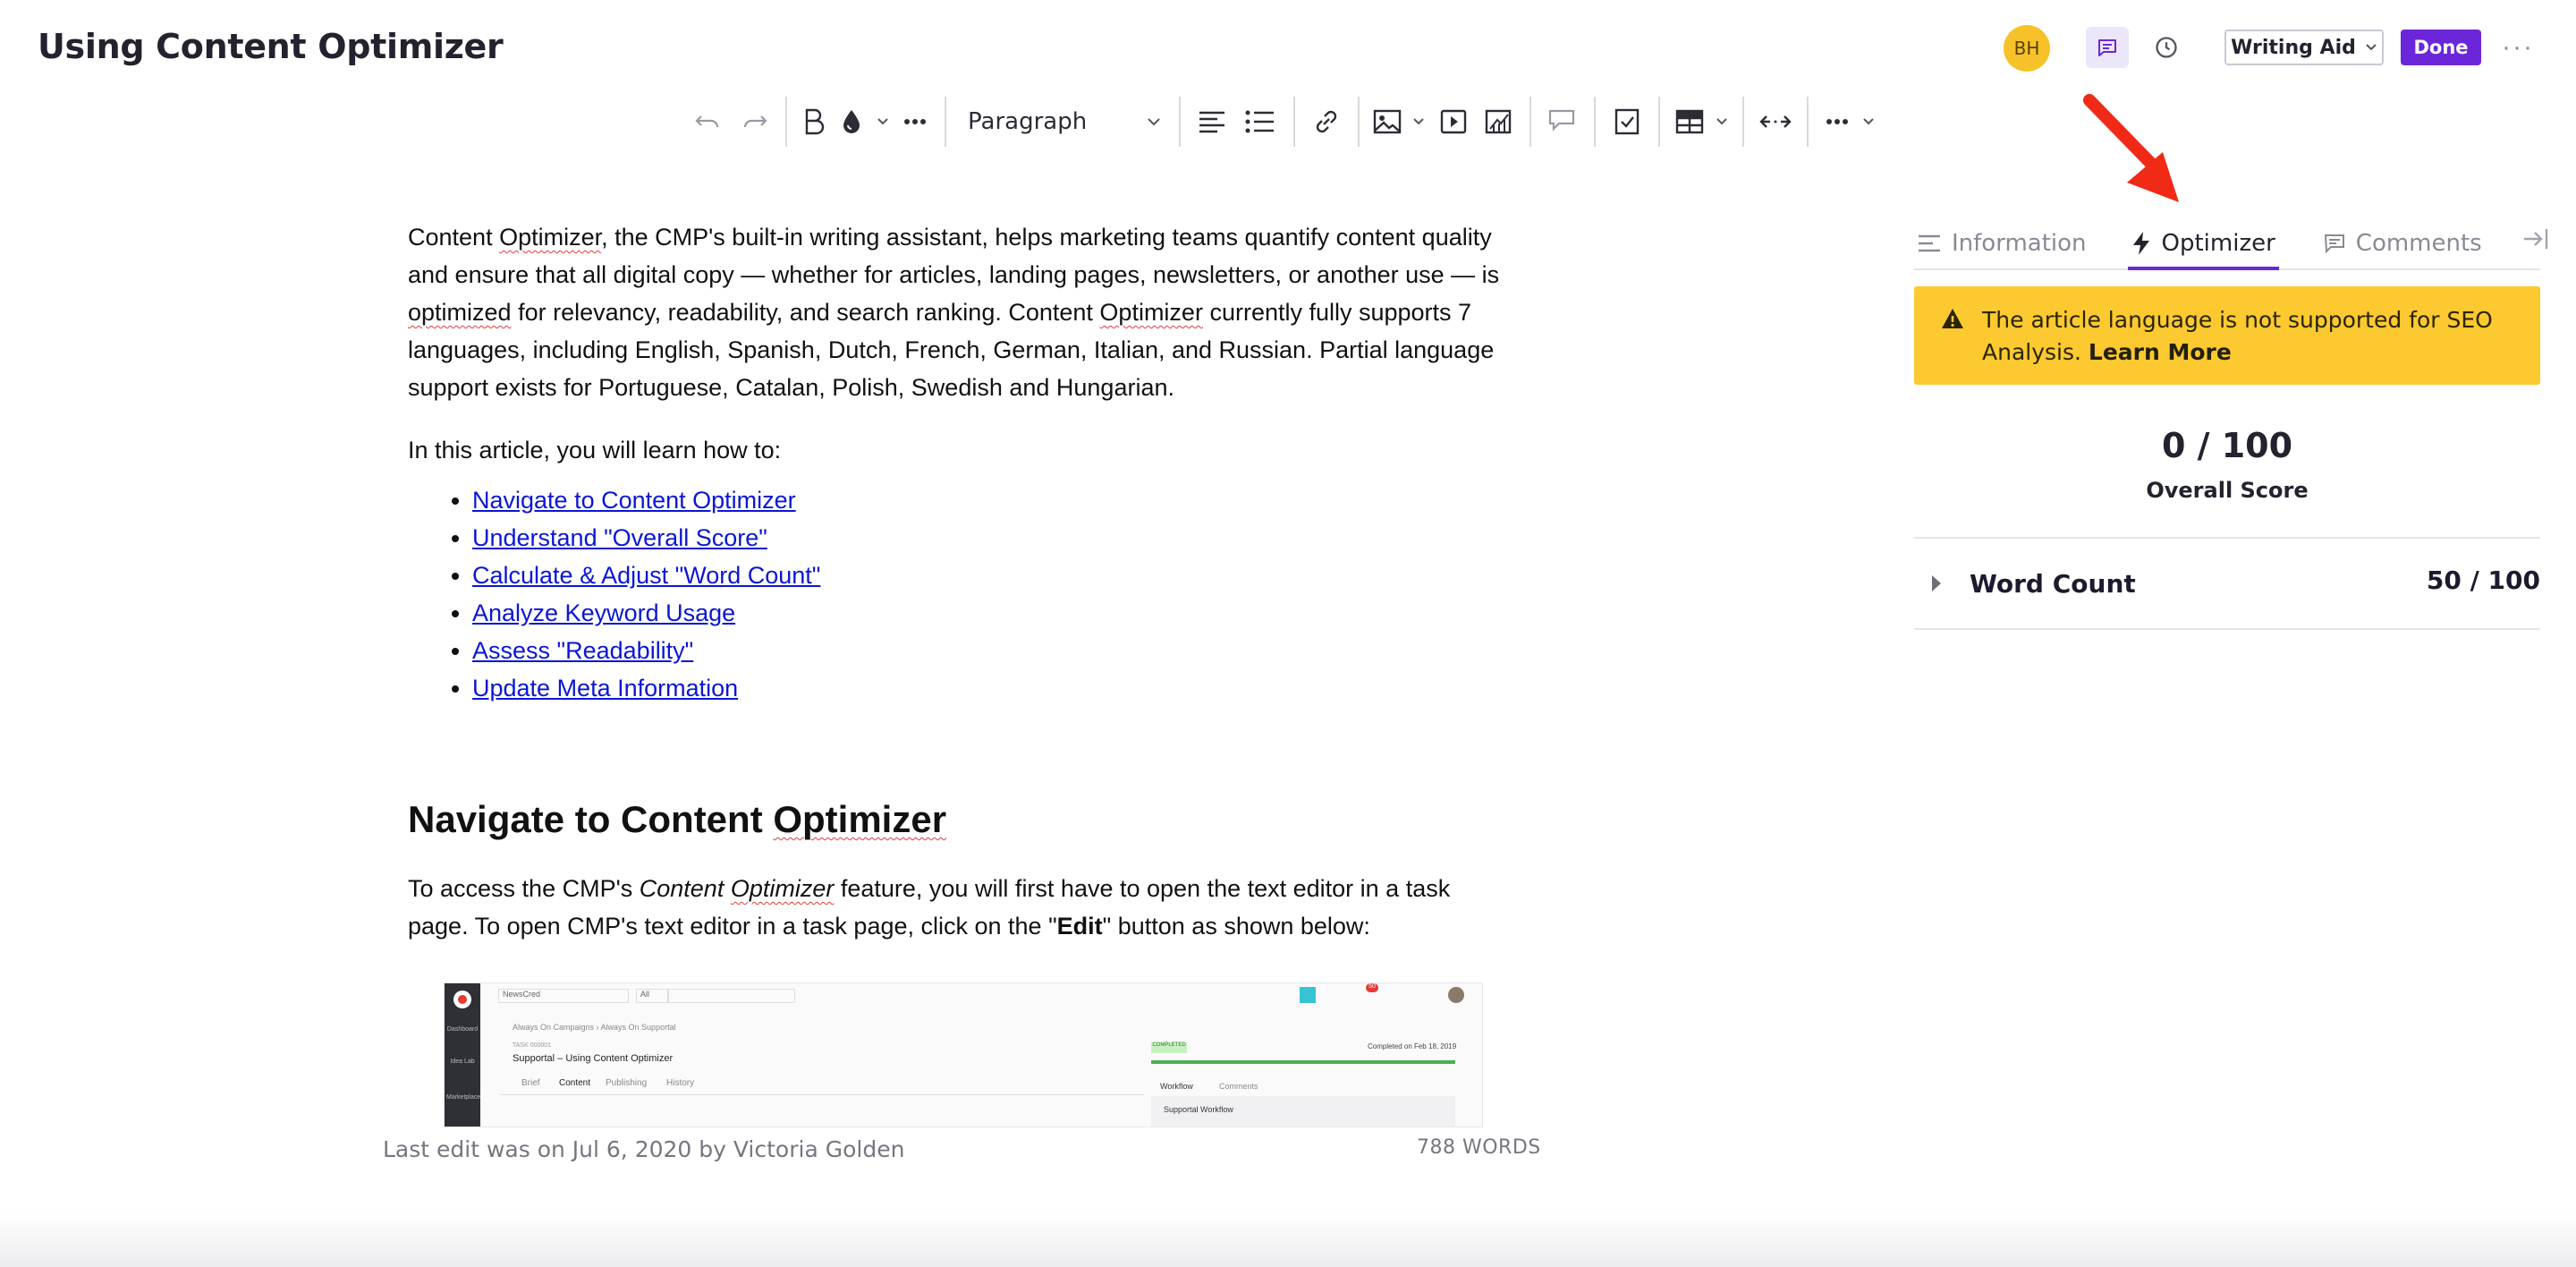  Describe the element at coordinates (2441, 47) in the screenshot. I see `done-button: Done` at that location.